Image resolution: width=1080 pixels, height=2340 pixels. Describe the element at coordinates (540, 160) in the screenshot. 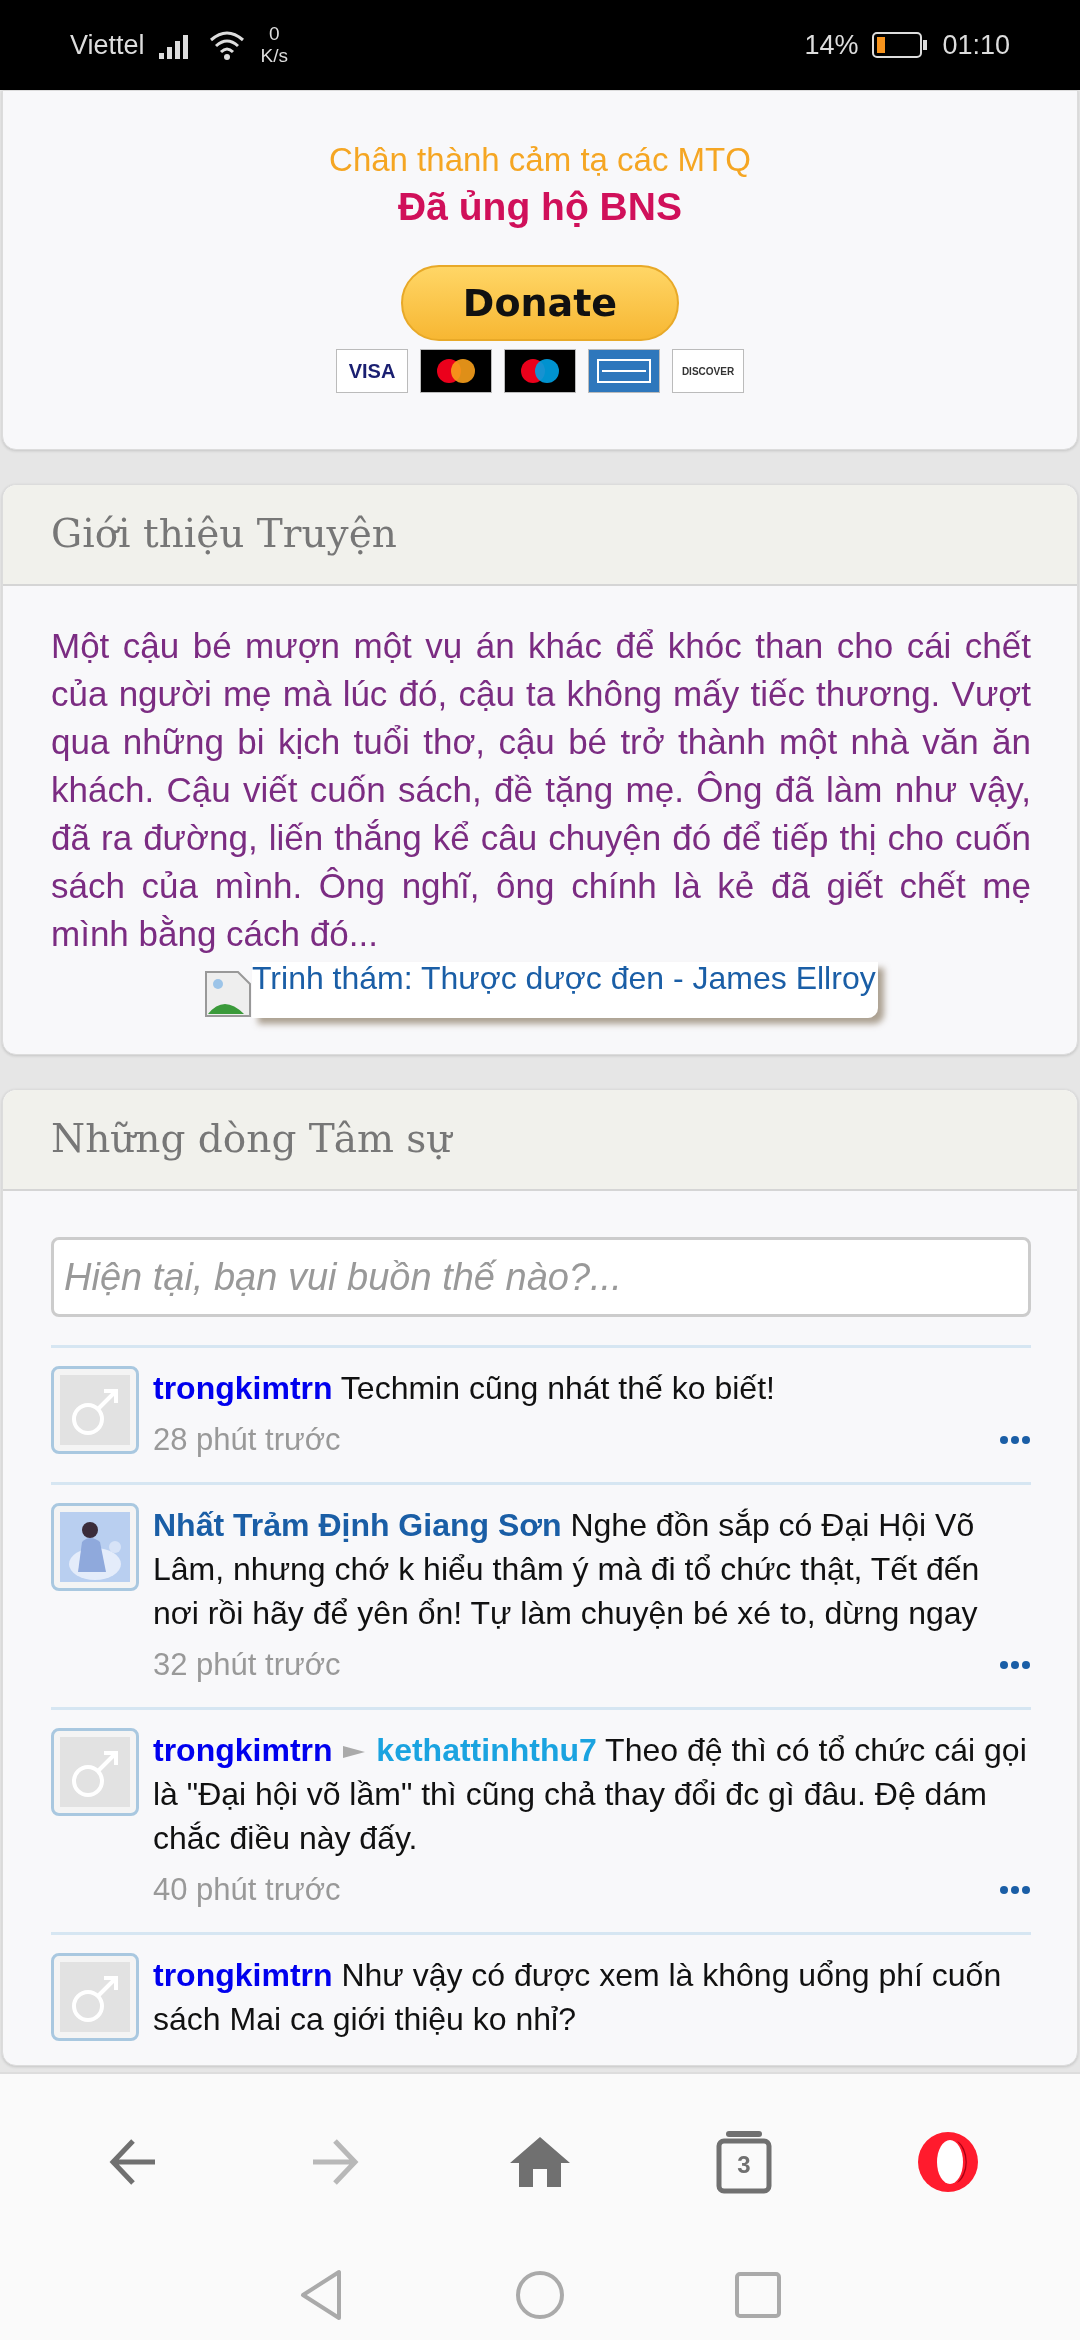

I see `thanks-text: Chân thành cảm tạ các MTQ` at that location.